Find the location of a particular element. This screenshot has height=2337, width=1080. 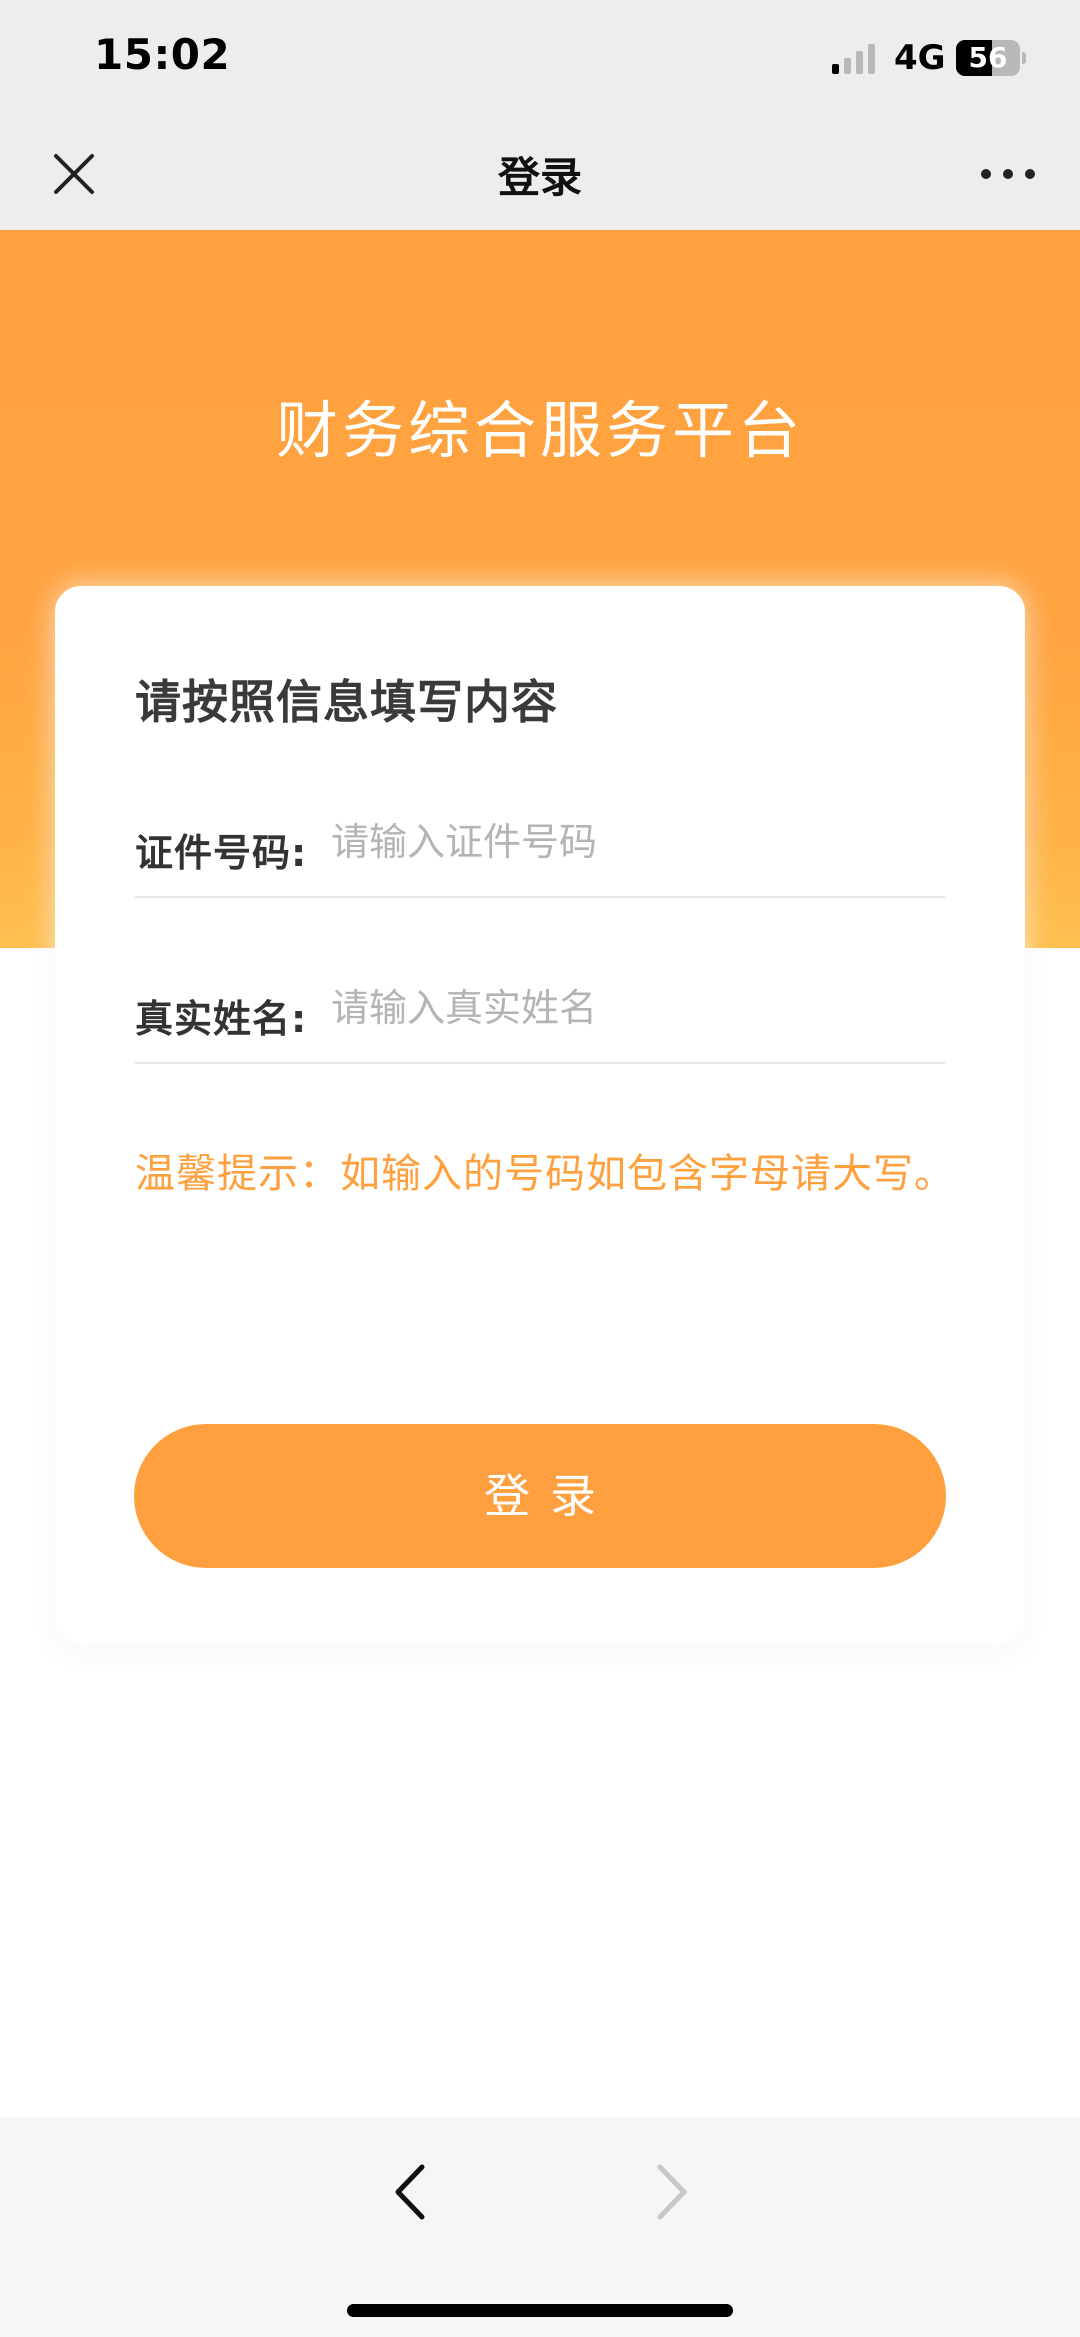

real-name-label: 真实姓名: is located at coordinates (221, 1019).